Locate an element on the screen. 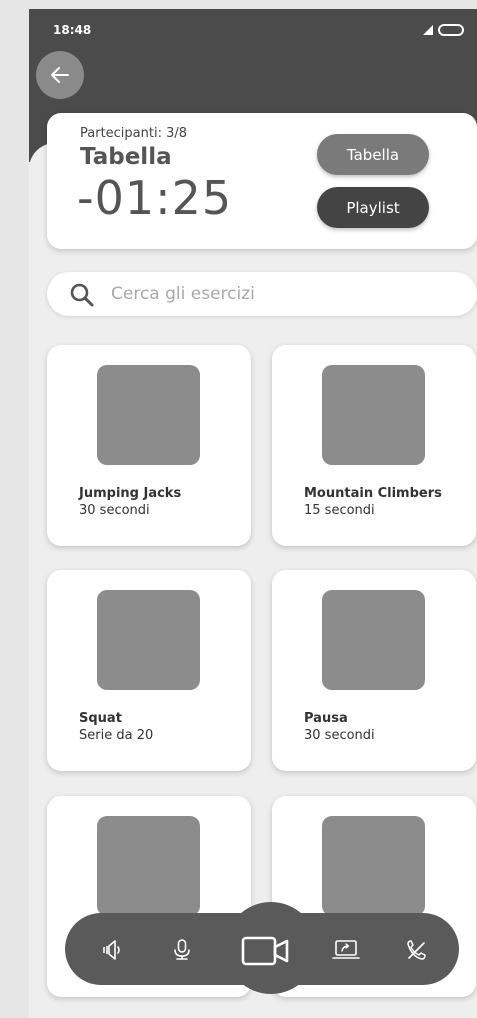  exercise-name: Jumping Jacks is located at coordinates (130, 493).